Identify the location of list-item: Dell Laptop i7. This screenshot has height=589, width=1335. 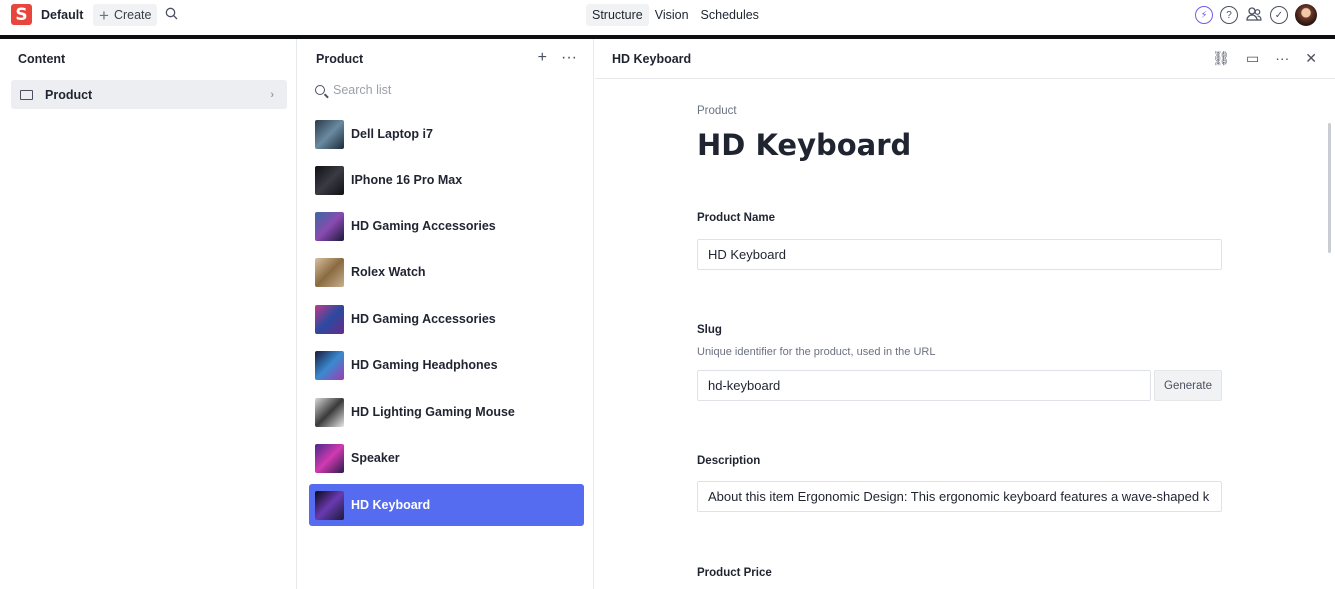
(446, 134).